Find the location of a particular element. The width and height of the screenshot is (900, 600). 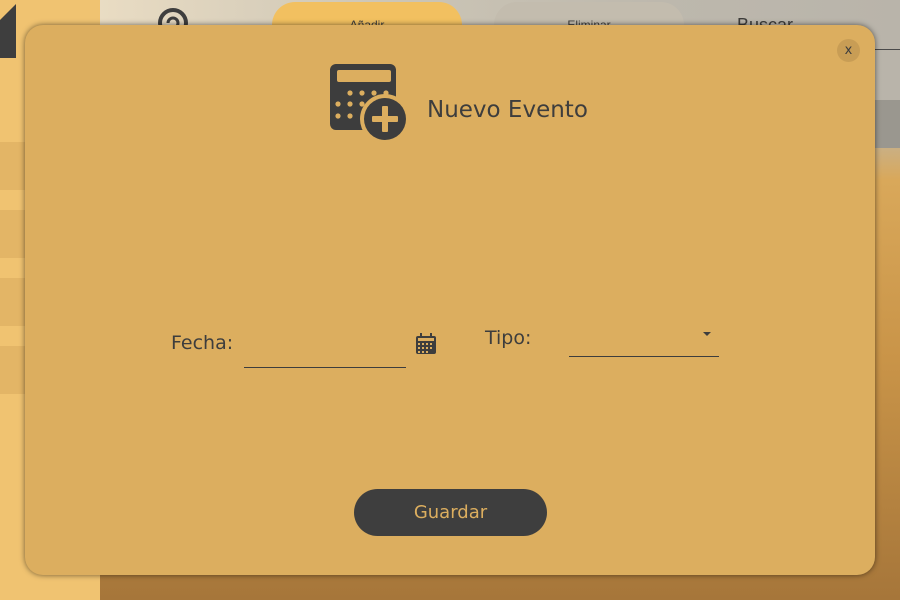

calendar-icon is located at coordinates (426, 344).